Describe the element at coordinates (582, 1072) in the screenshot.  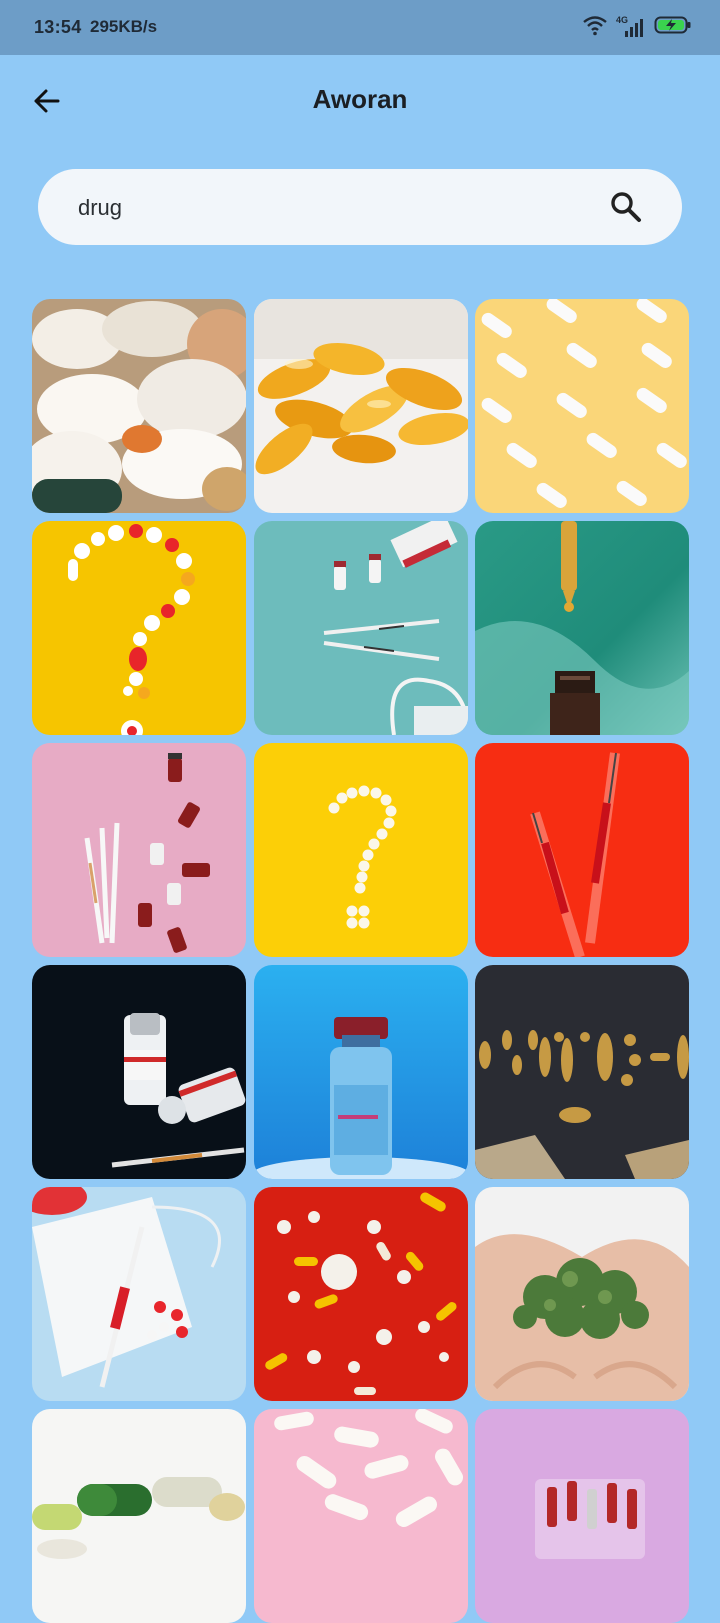
I see `image-result-covid-lettering` at that location.